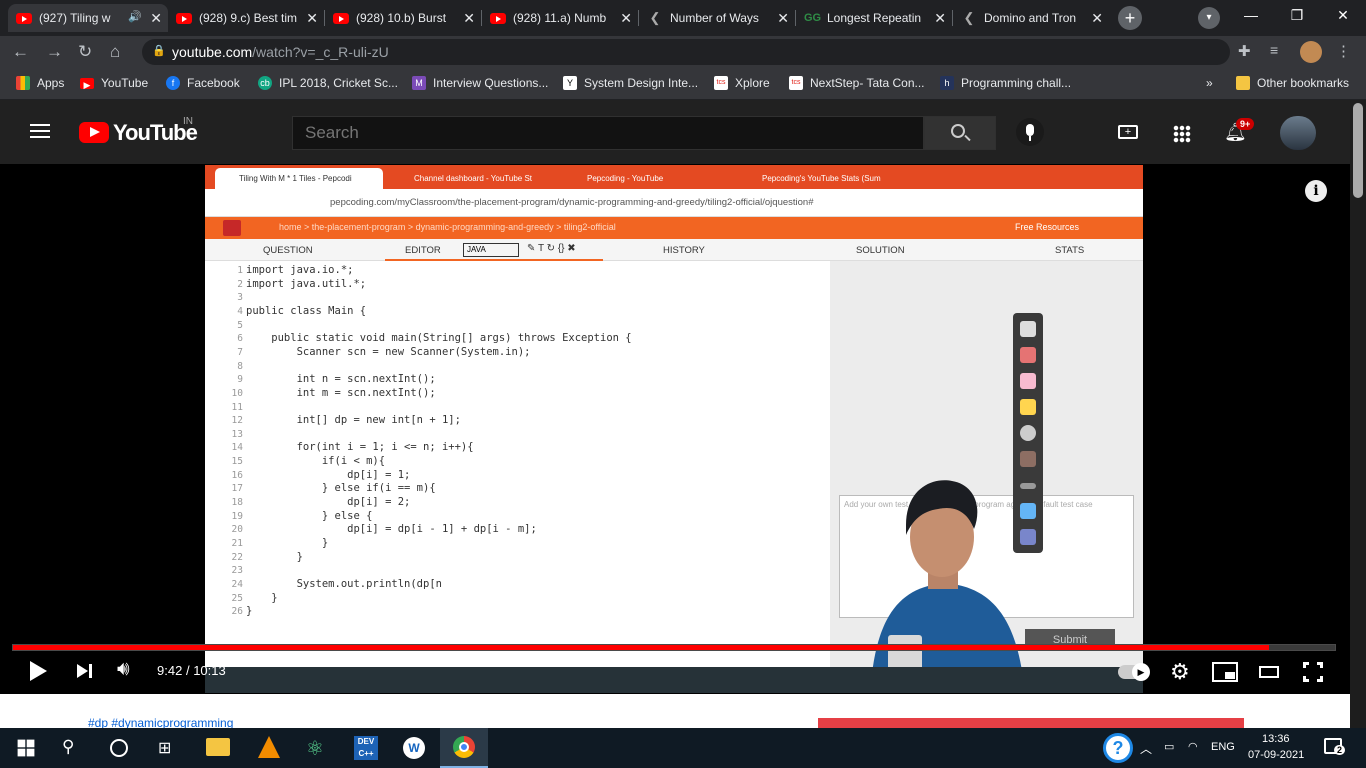  I want to click on eraser-icon, so click(1028, 381).